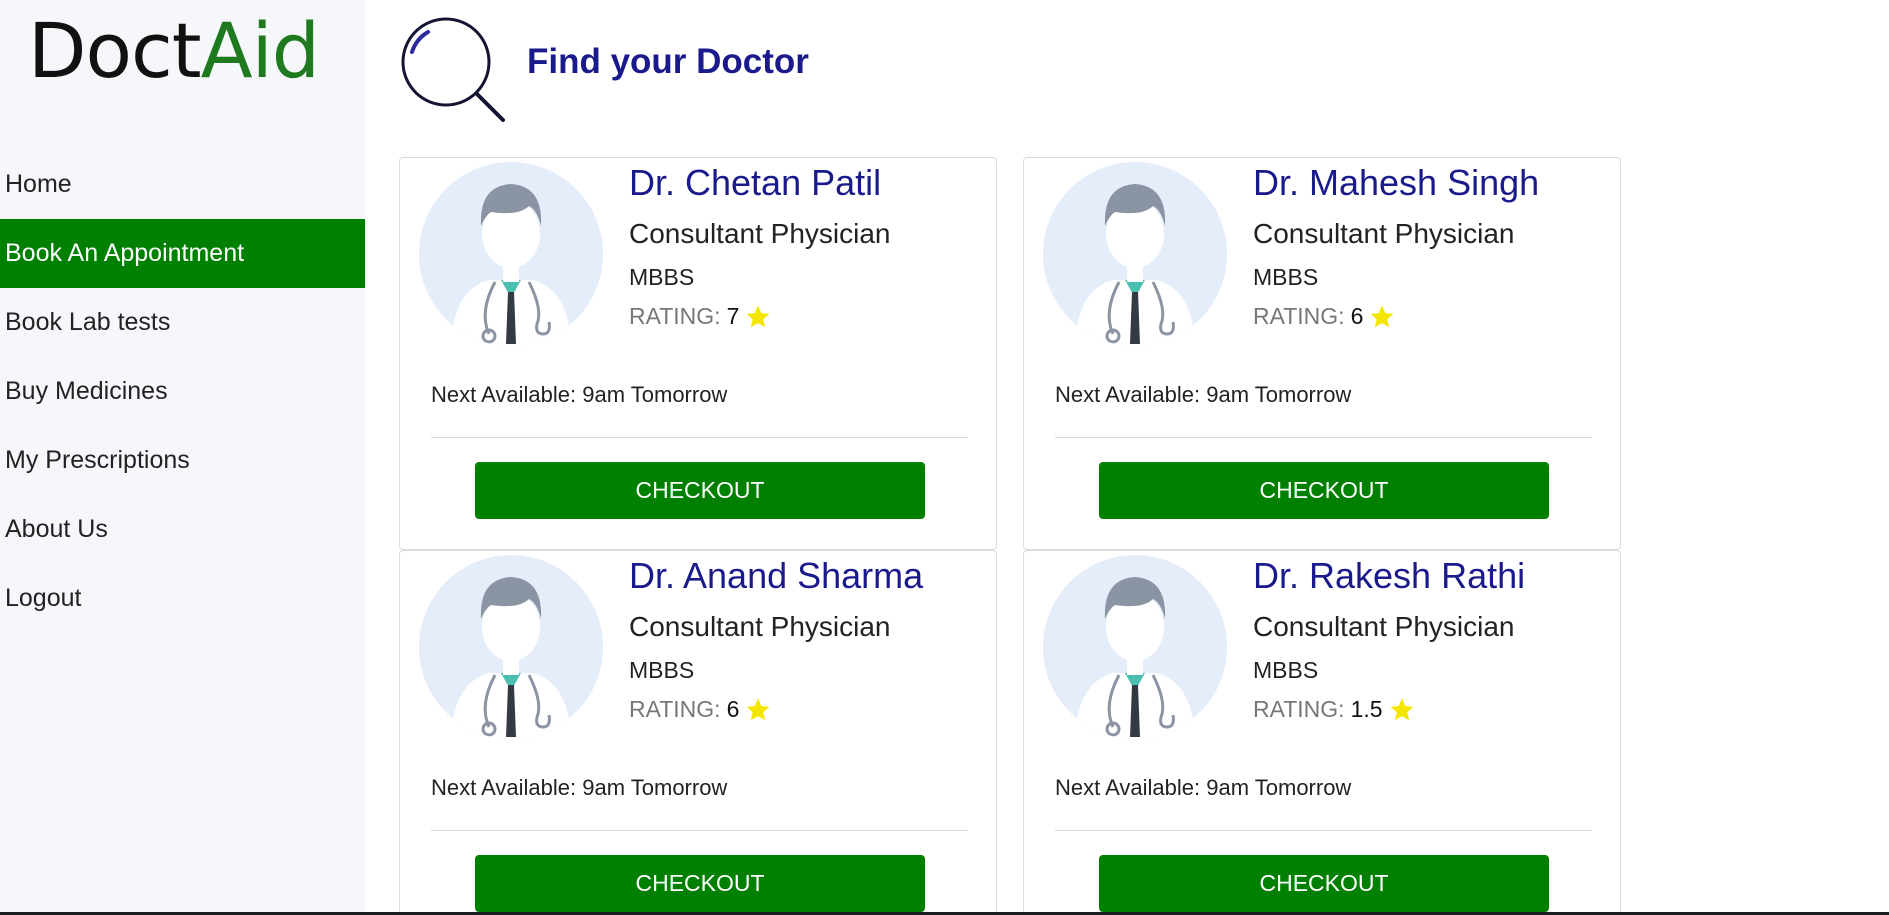  I want to click on sidebar-item-book-appointment: Book An Appointment, so click(182, 253).